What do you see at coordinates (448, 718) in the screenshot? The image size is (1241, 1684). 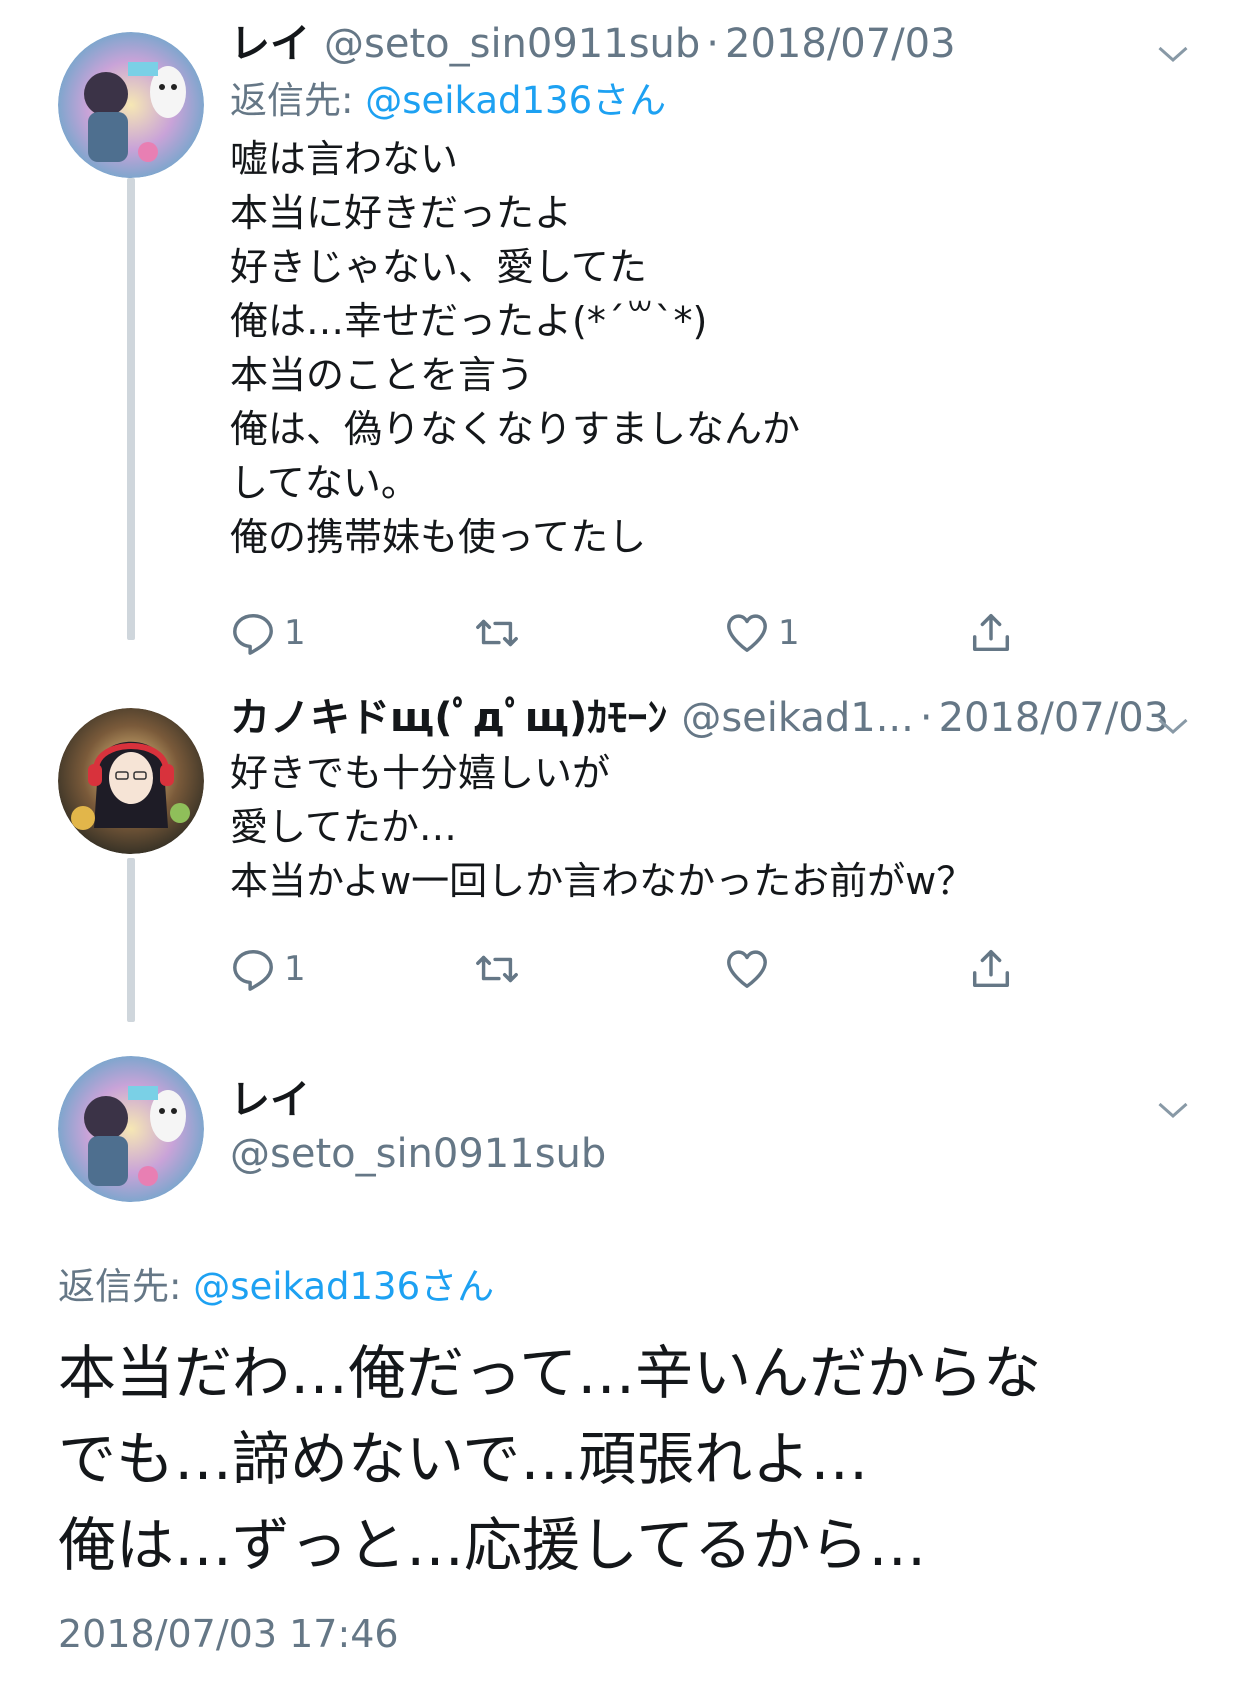 I see `display-name: カノキドщ(ﾟдﾟщ)ｶﾓｰﾝ` at bounding box center [448, 718].